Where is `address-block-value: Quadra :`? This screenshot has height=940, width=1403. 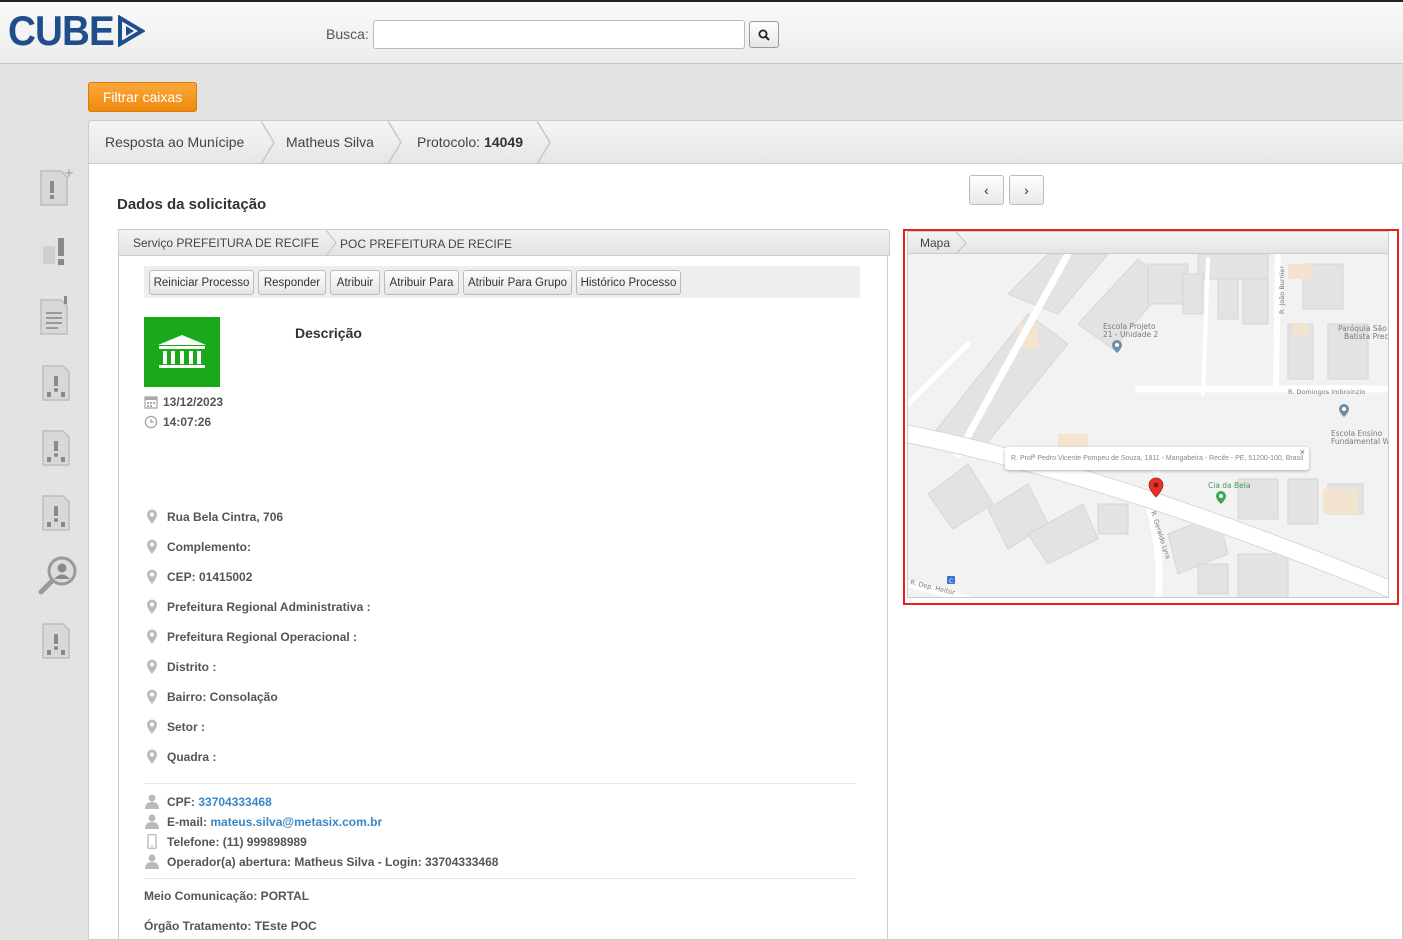 address-block-value: Quadra : is located at coordinates (192, 757).